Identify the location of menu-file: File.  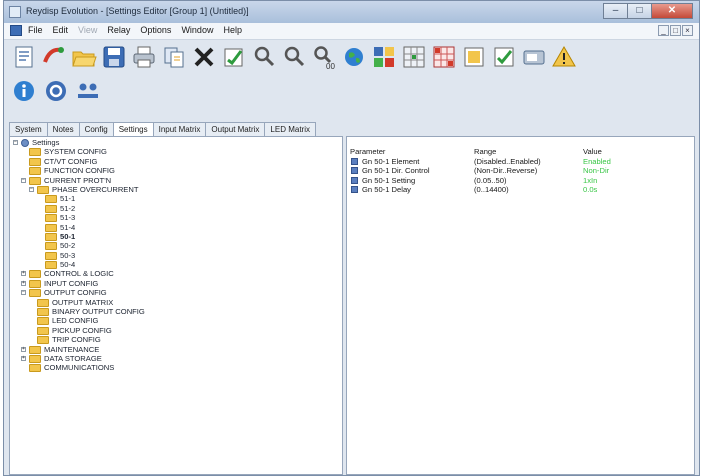
(35, 30).